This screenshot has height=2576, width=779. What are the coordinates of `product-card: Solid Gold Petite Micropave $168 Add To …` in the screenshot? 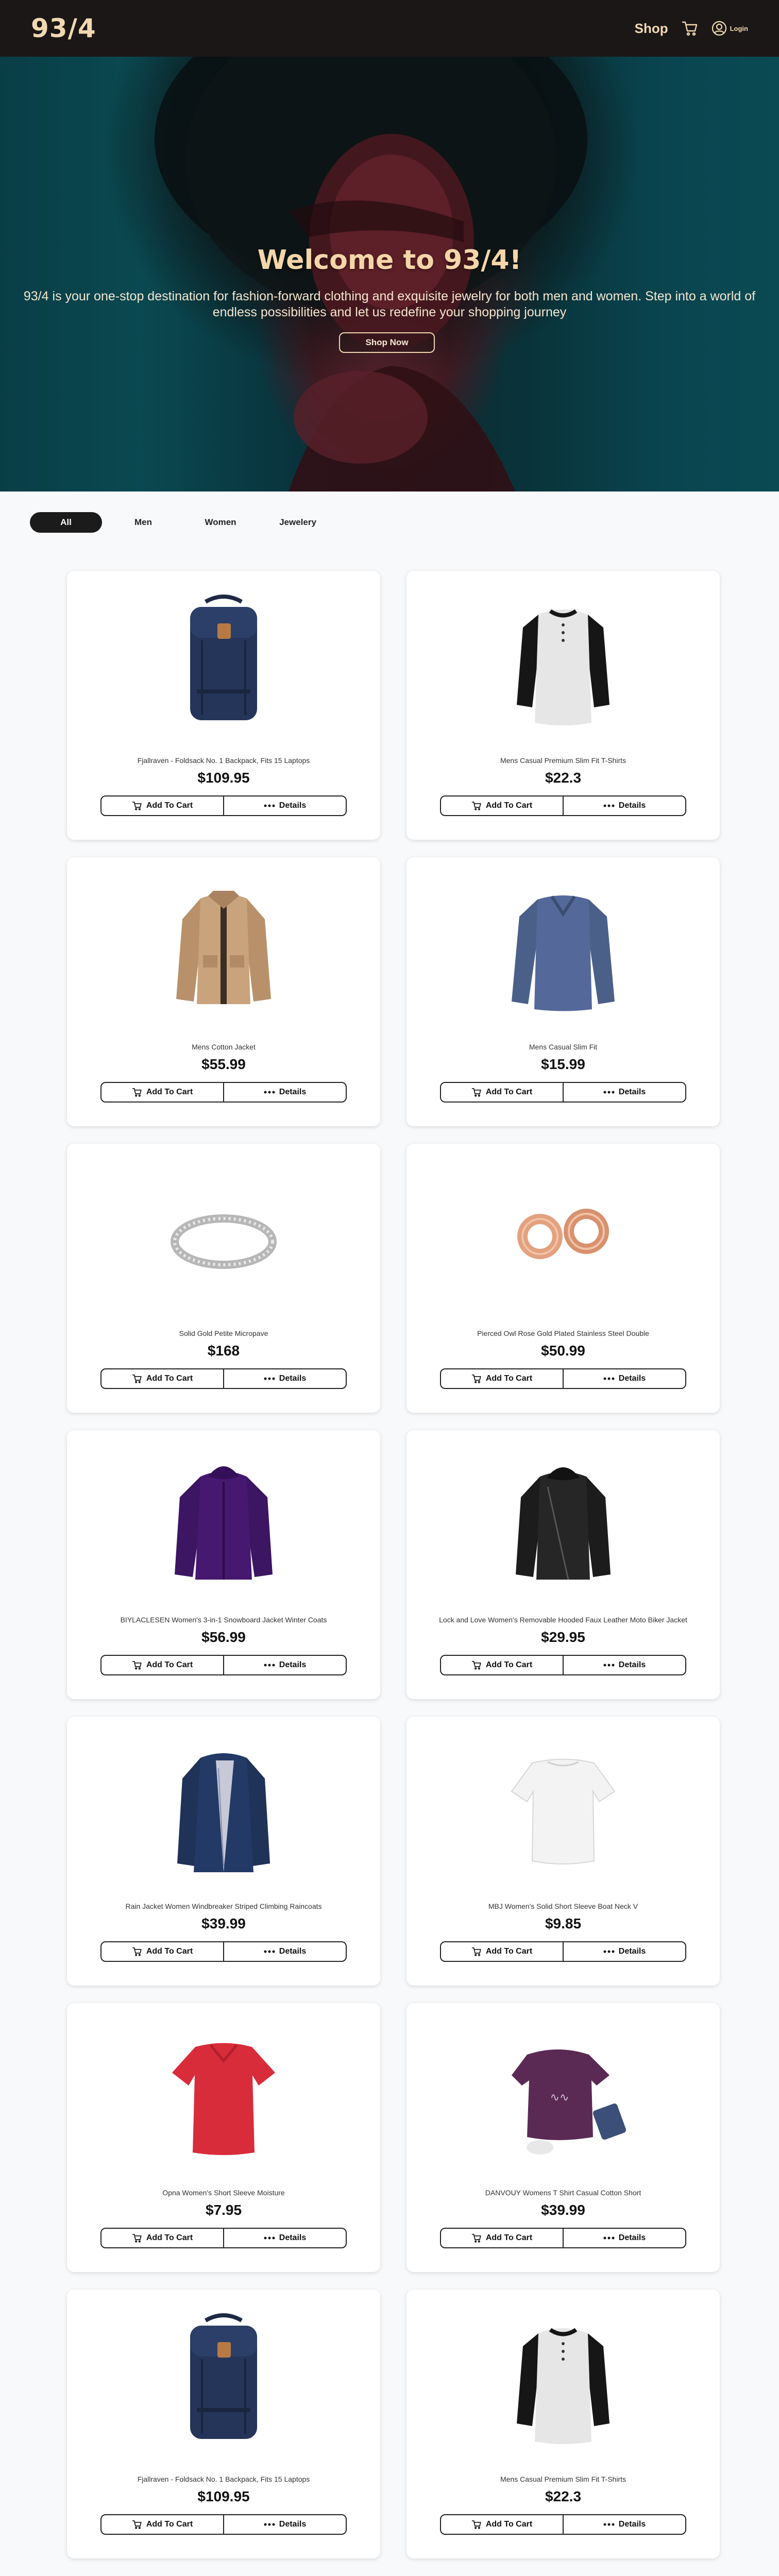 It's located at (223, 1278).